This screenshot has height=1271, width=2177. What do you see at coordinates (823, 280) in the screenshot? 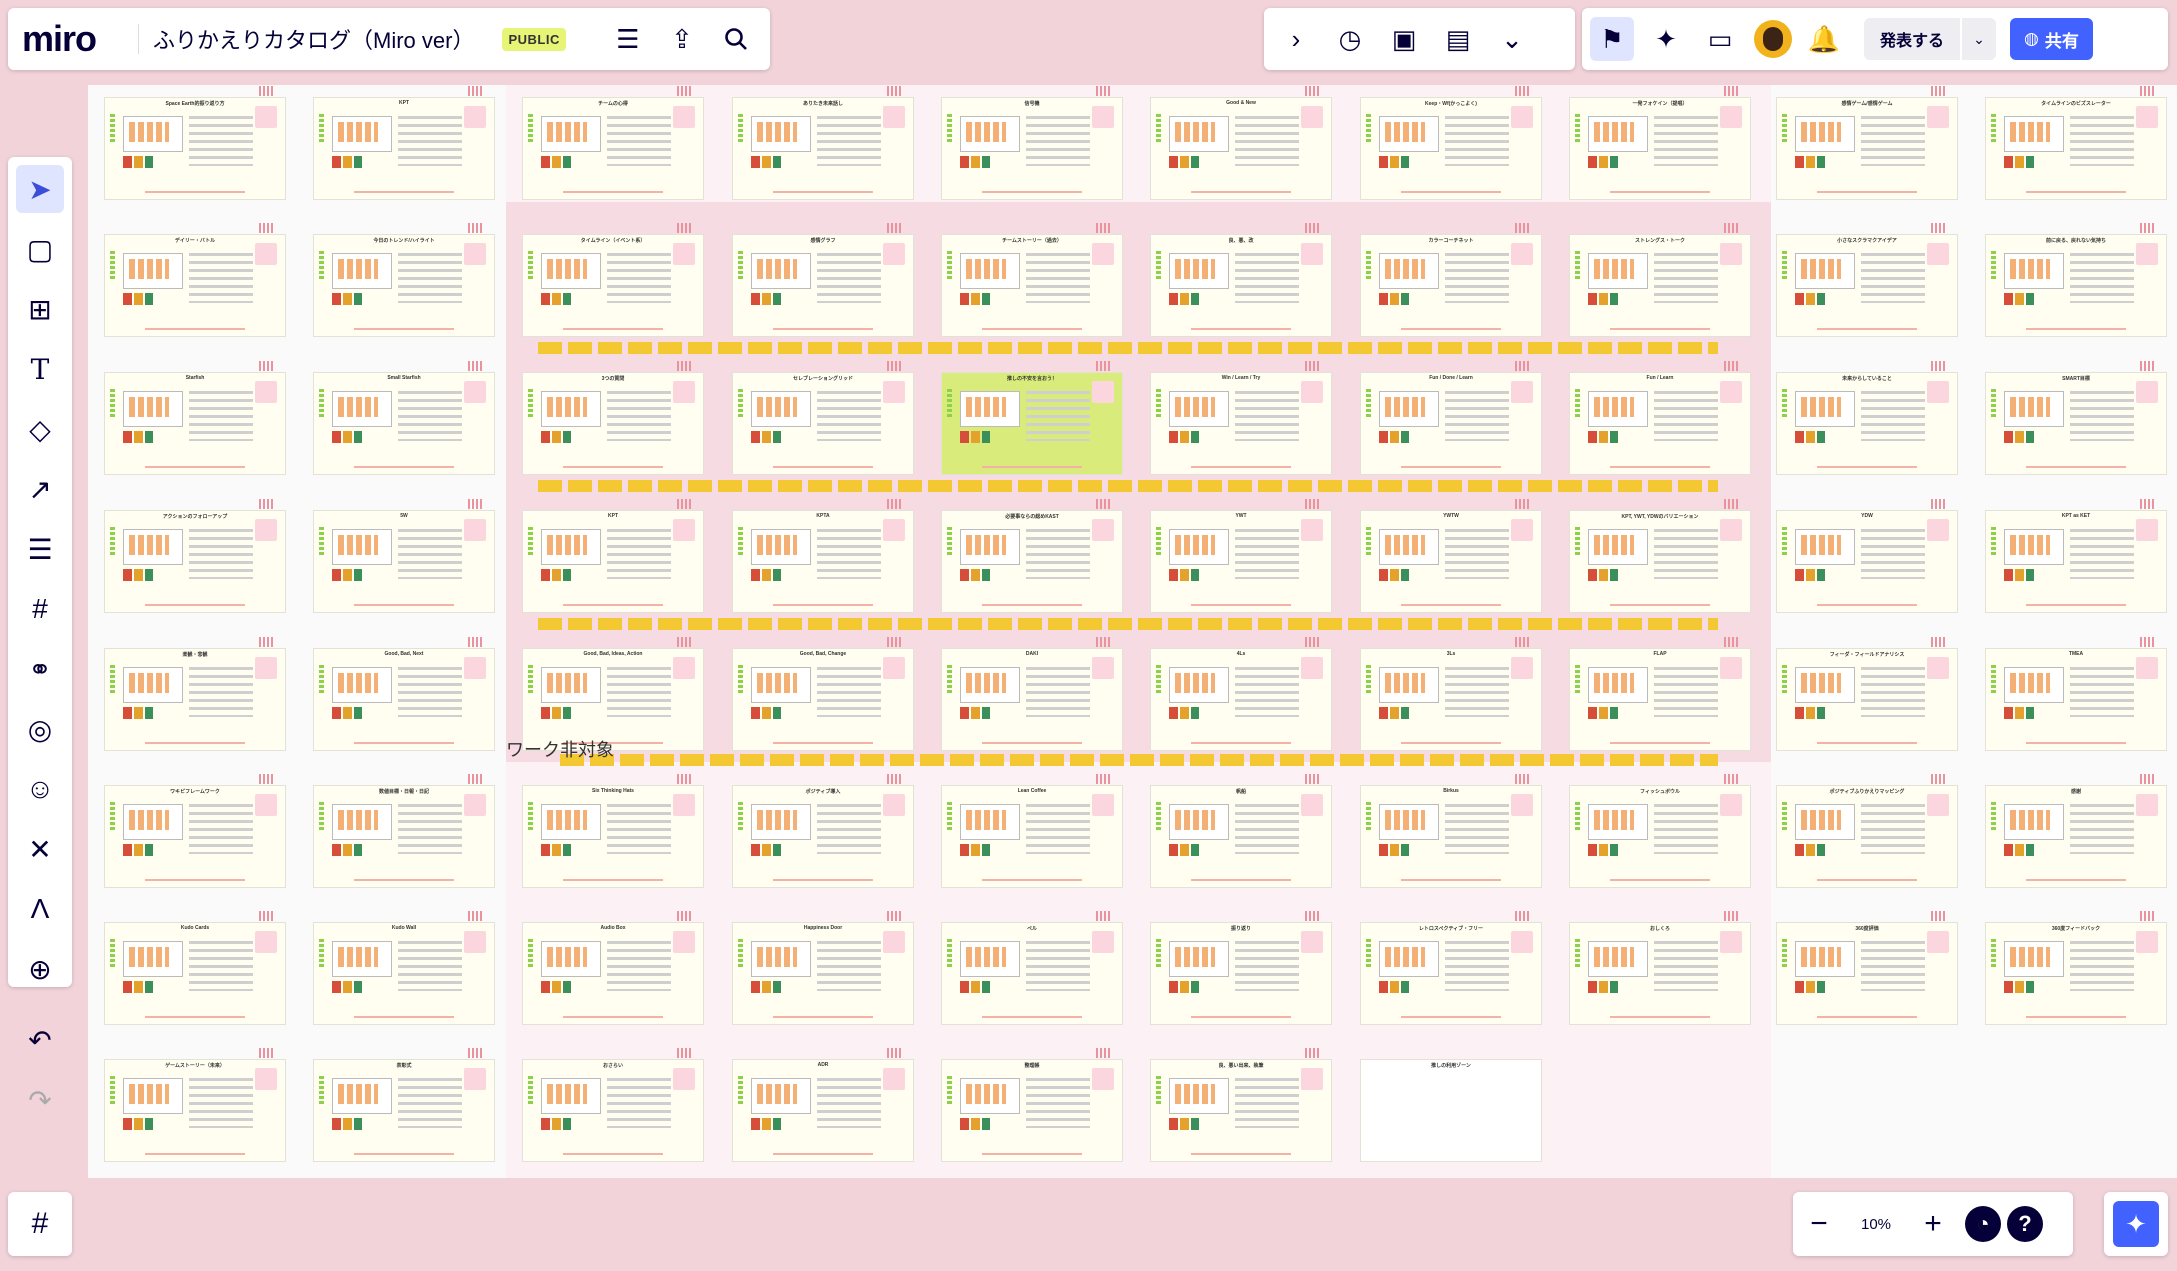
I see `template-card: 感情グラフ` at bounding box center [823, 280].